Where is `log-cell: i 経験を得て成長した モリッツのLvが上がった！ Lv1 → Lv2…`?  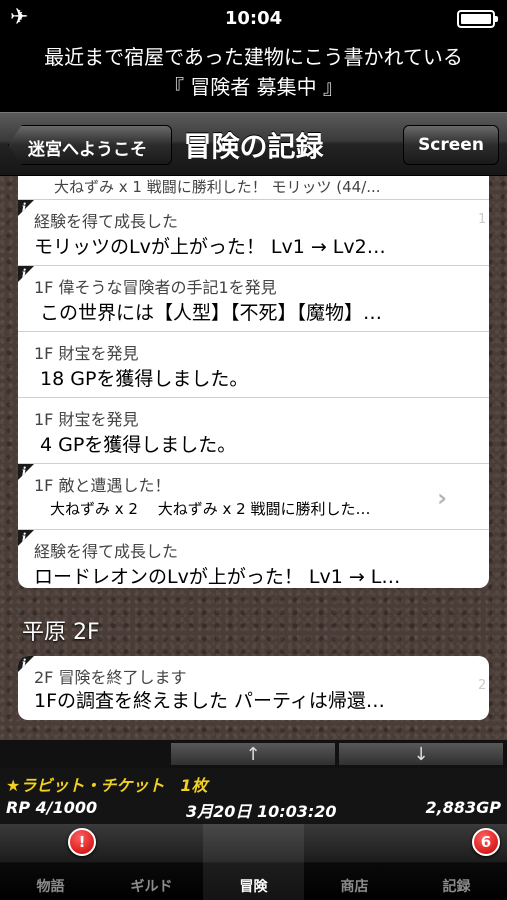 log-cell: i 経験を得て成長した モリッツのLvが上がった！ Lv1 → Lv2… is located at coordinates (253, 233).